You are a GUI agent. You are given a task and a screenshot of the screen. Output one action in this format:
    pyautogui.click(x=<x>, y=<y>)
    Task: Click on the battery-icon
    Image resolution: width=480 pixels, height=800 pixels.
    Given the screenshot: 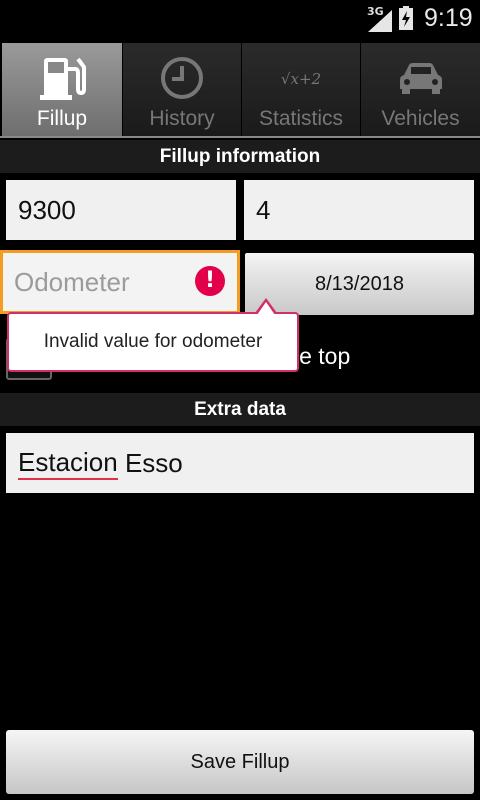 What is the action you would take?
    pyautogui.click(x=406, y=18)
    